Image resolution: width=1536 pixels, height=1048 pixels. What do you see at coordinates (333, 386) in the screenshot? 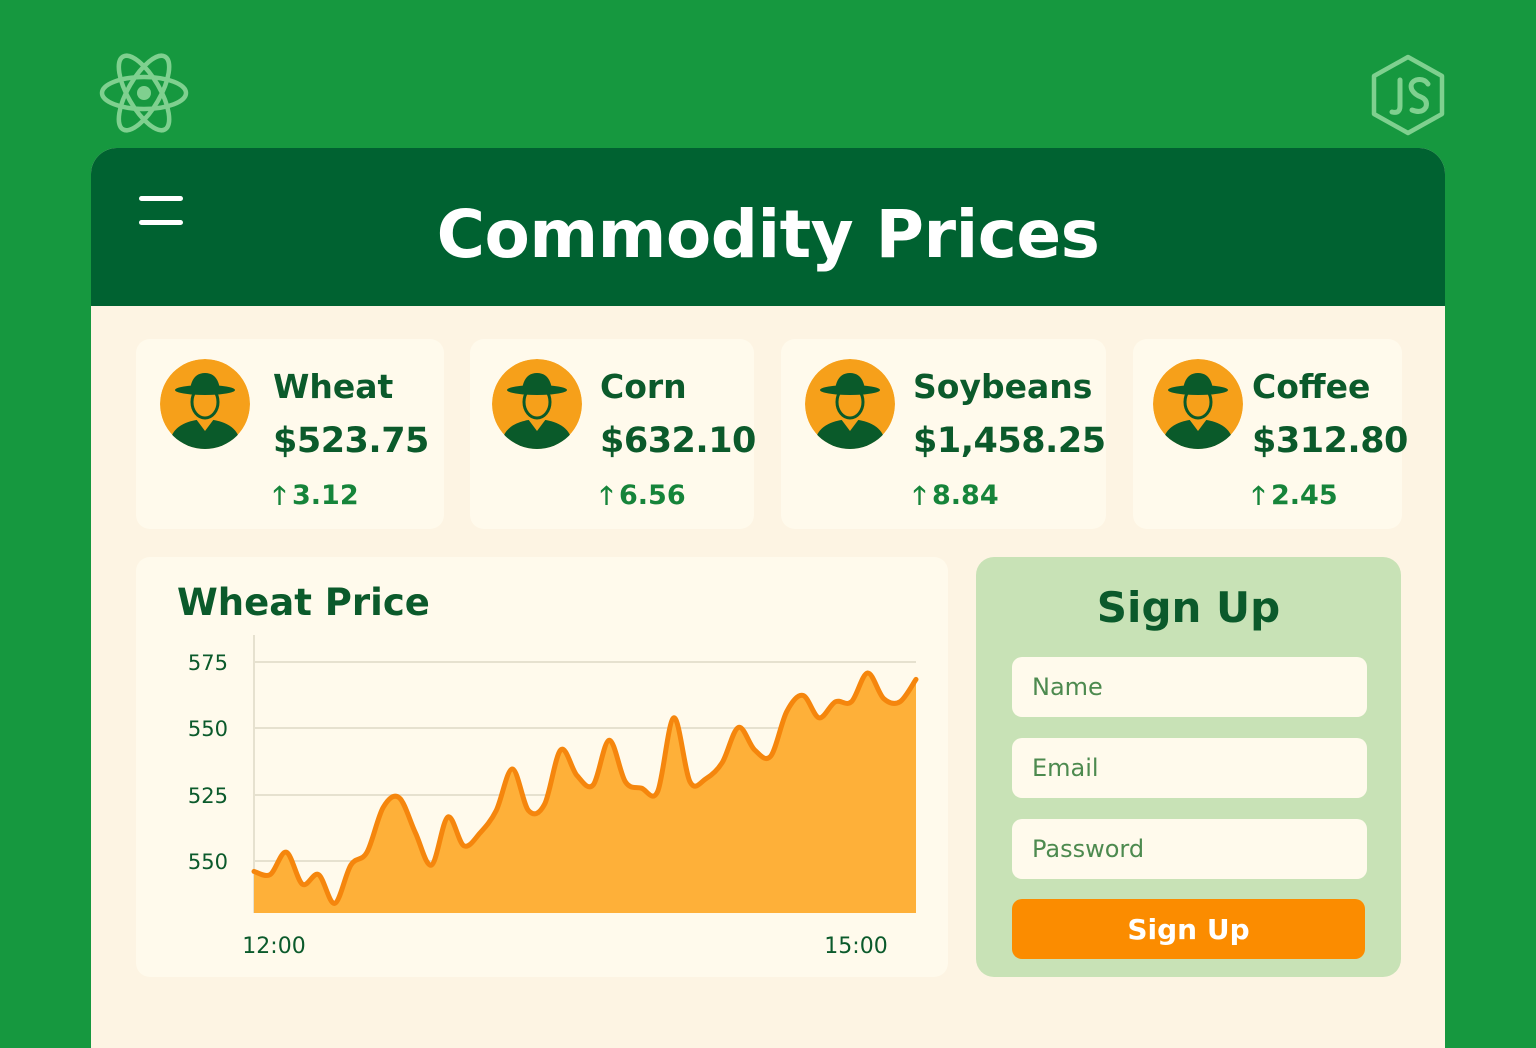
I see `commodity-name: Wheat` at bounding box center [333, 386].